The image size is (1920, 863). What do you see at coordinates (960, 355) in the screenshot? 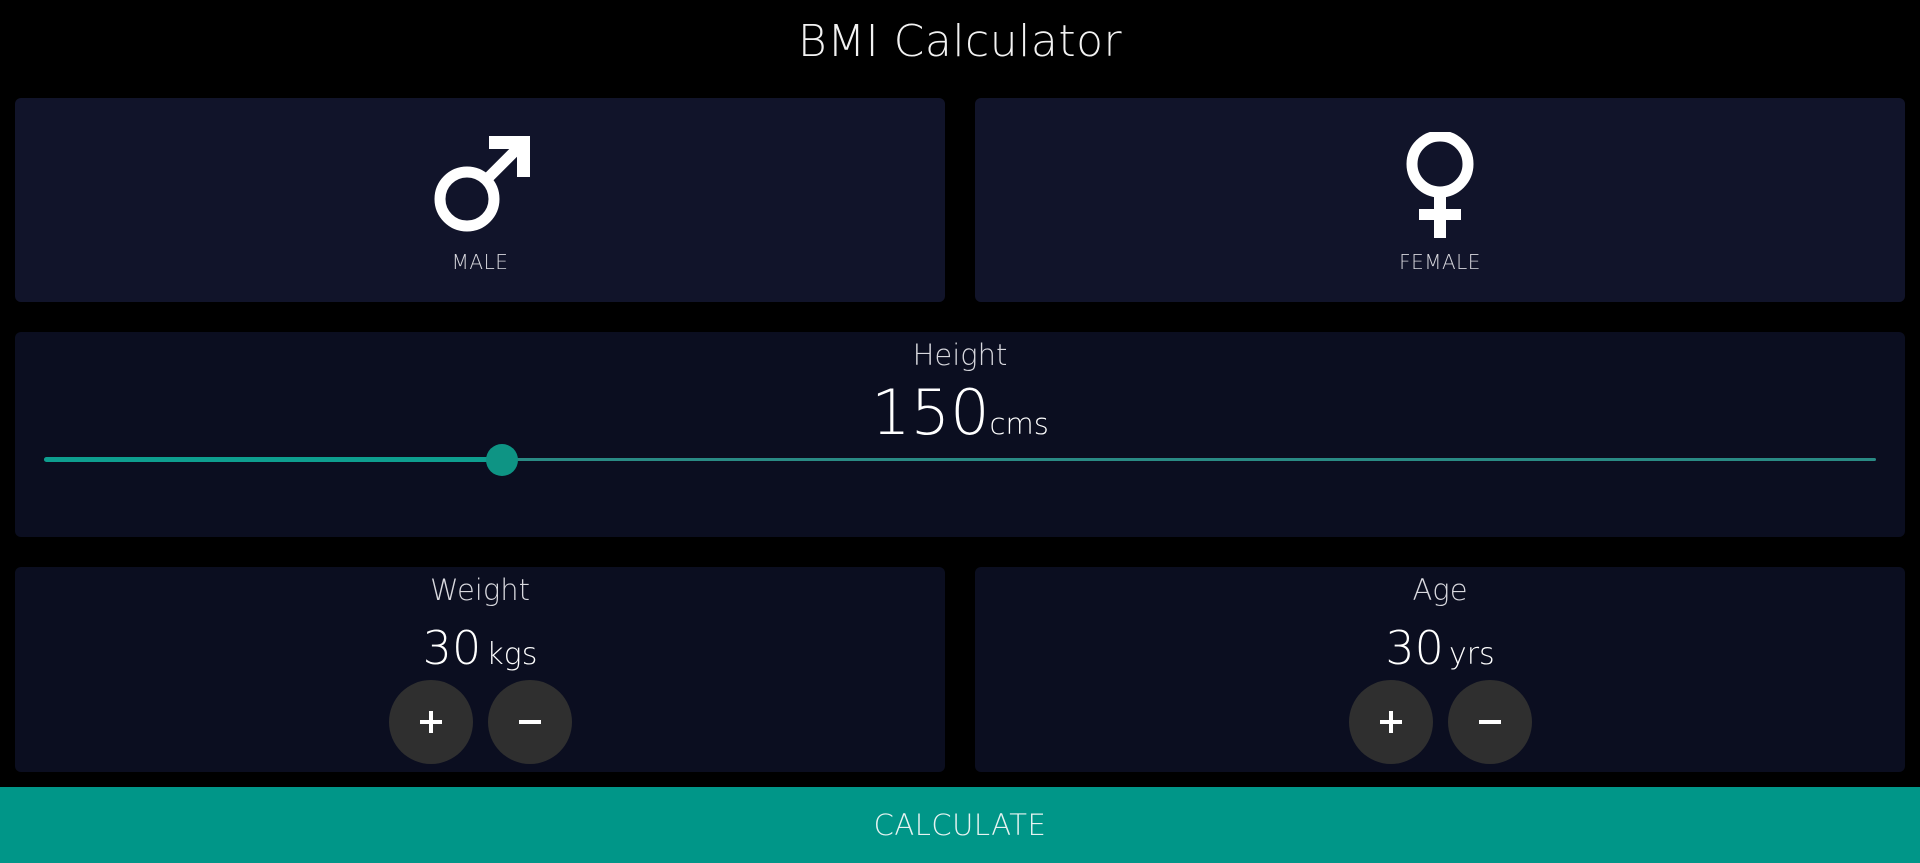
I see `height-label: Height` at bounding box center [960, 355].